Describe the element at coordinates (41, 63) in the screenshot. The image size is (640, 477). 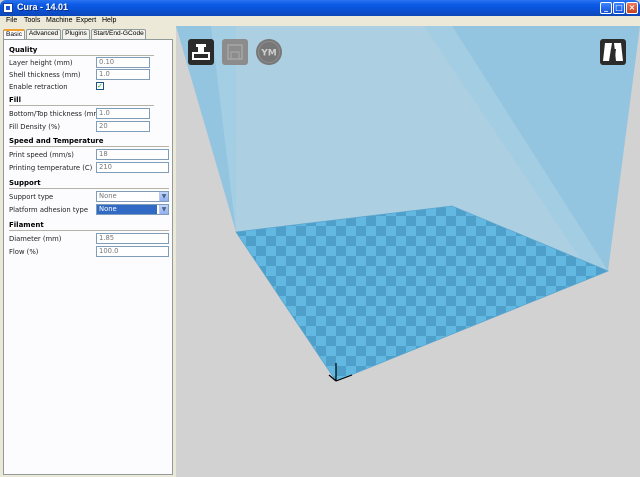
I see `layer-height-label: Layer height (mm)` at that location.